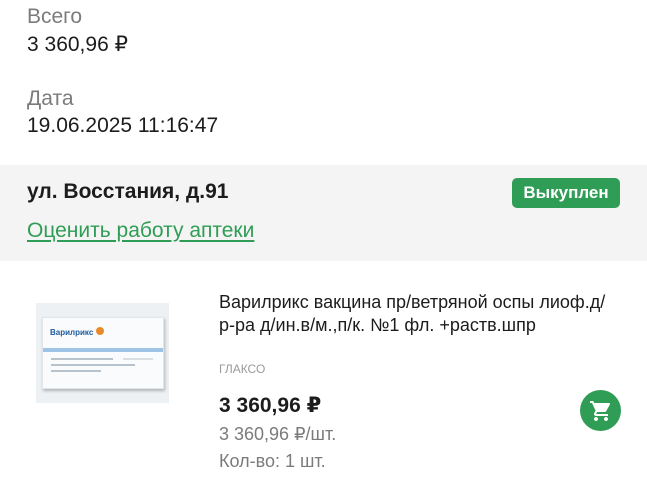 This screenshot has width=647, height=500. I want to click on brand-mark, so click(100, 331).